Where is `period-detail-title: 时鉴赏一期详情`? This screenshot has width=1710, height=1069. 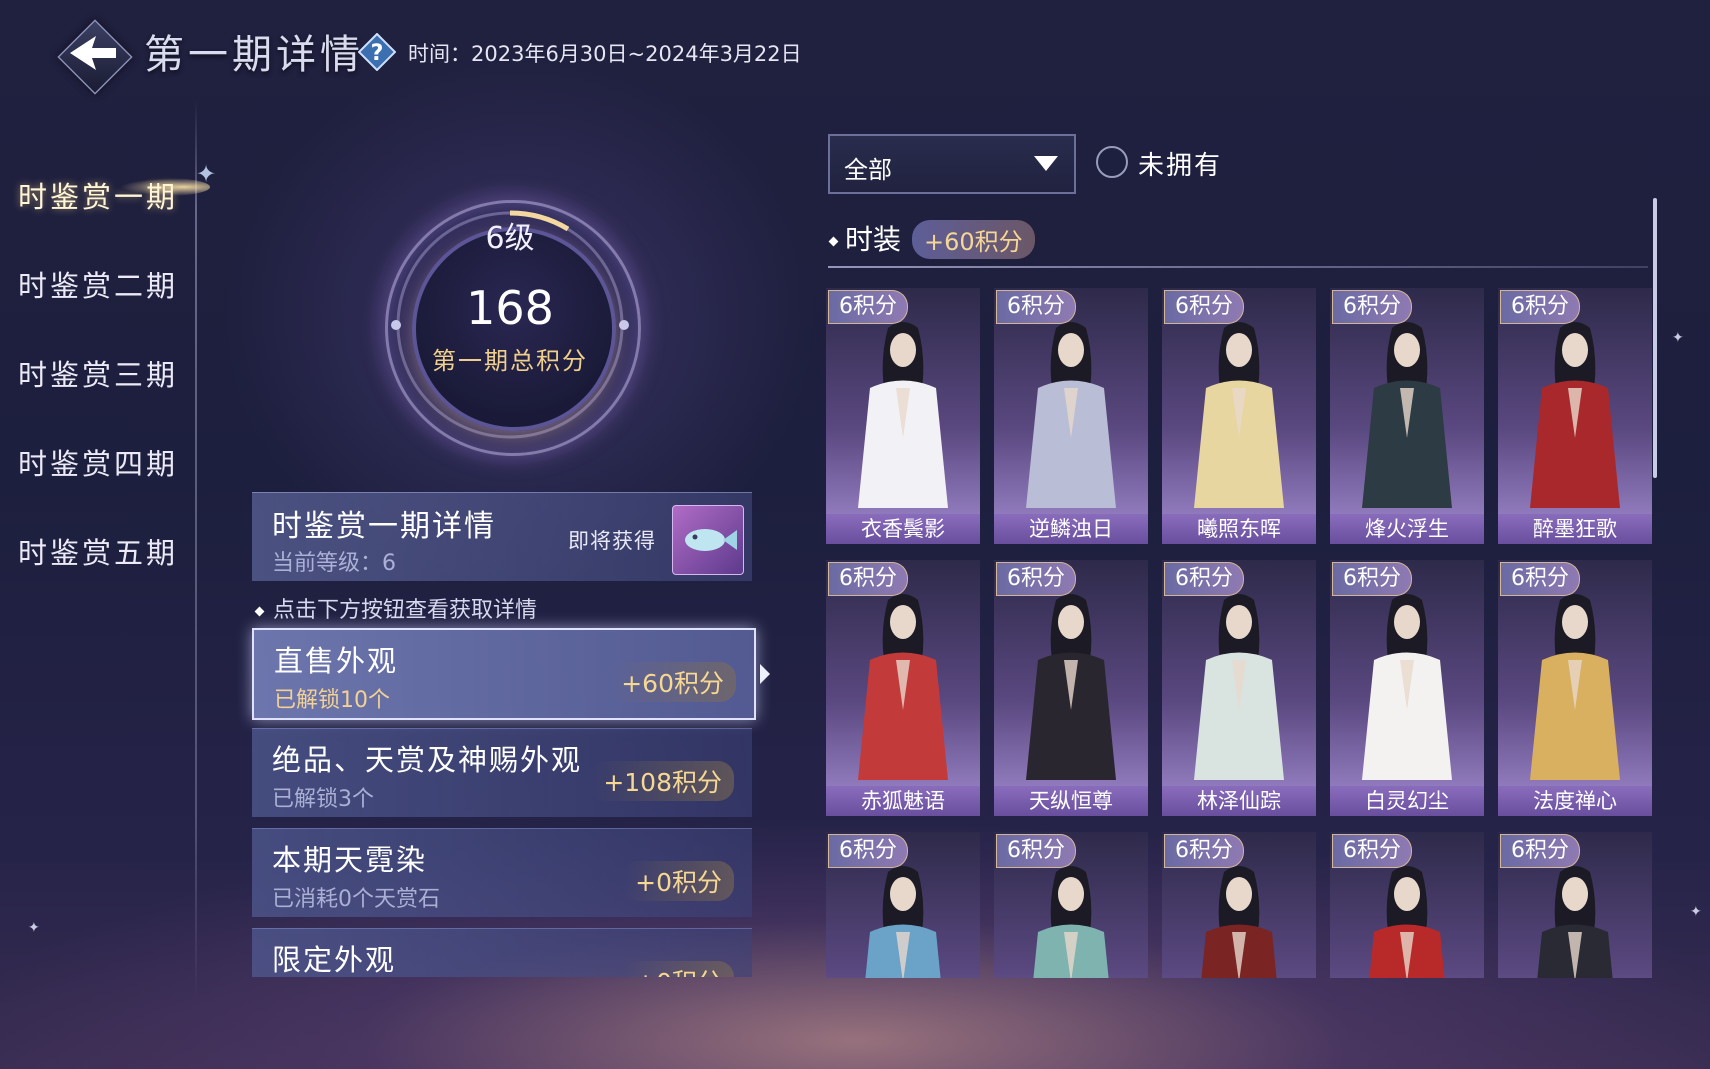
period-detail-title: 时鉴赏一期详情 is located at coordinates (384, 526).